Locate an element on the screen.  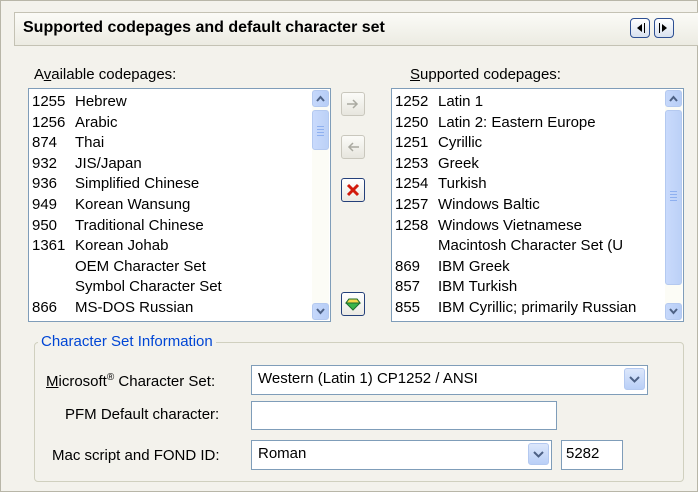
codepage-number: 1253 is located at coordinates (412, 163).